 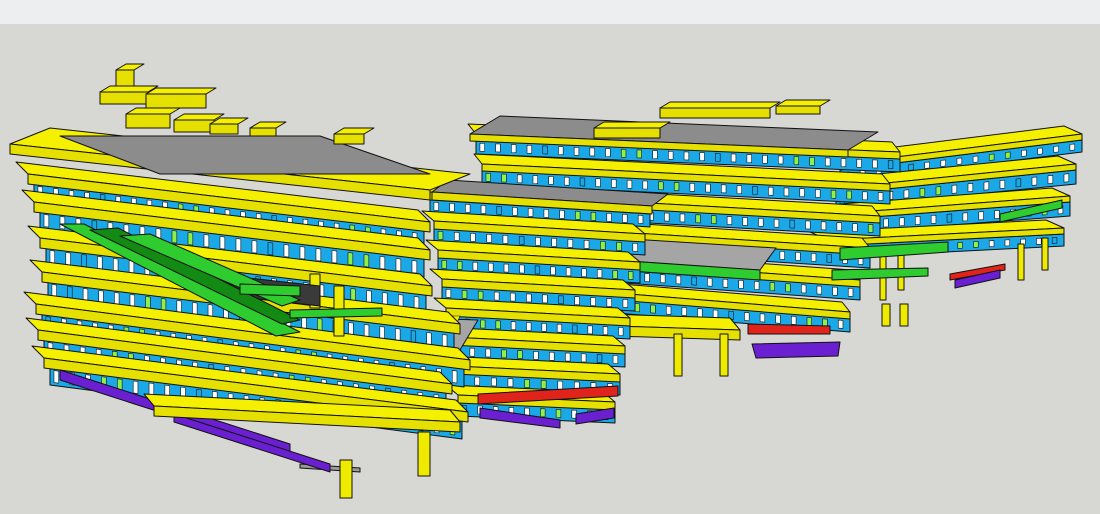 I want to click on roof-box-front, so click(x=263, y=132).